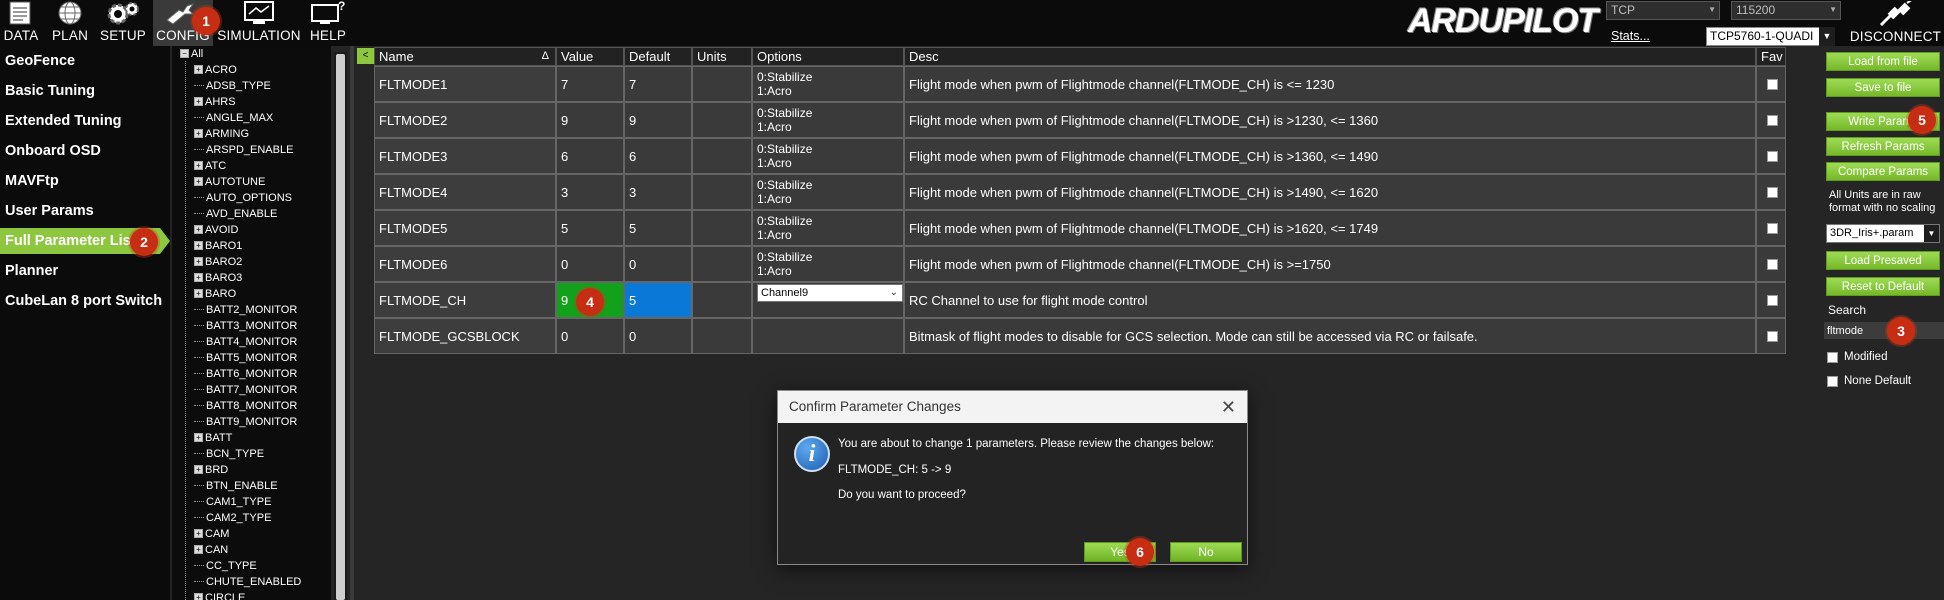  What do you see at coordinates (213, 440) in the screenshot?
I see `tree-item: + BATT` at bounding box center [213, 440].